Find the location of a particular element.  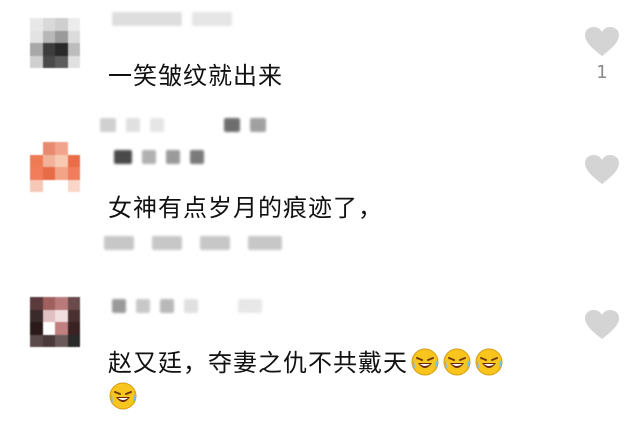

comment-text-continued is located at coordinates (123, 396).